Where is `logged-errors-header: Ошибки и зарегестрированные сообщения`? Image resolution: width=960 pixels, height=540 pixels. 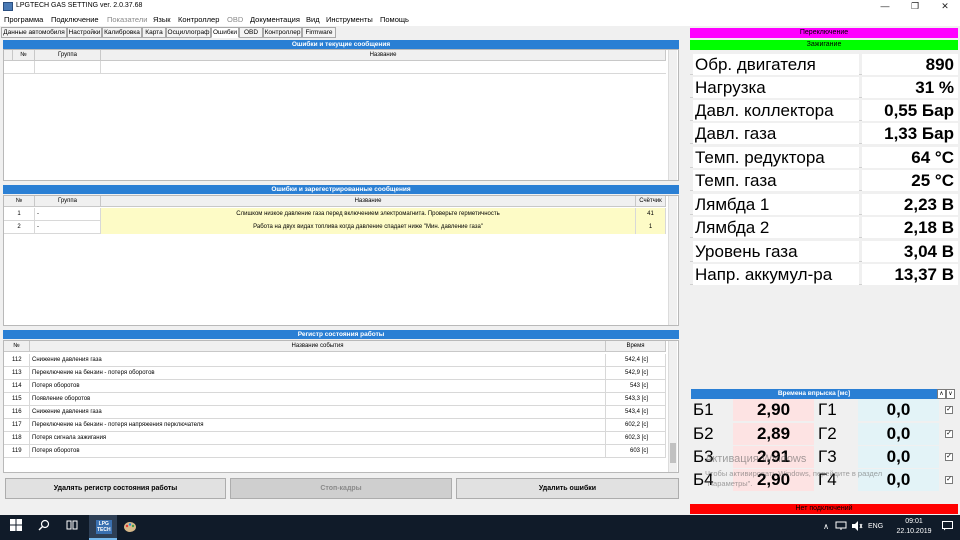
logged-errors-header: Ошибки и зарегестрированные сообщения is located at coordinates (341, 189).